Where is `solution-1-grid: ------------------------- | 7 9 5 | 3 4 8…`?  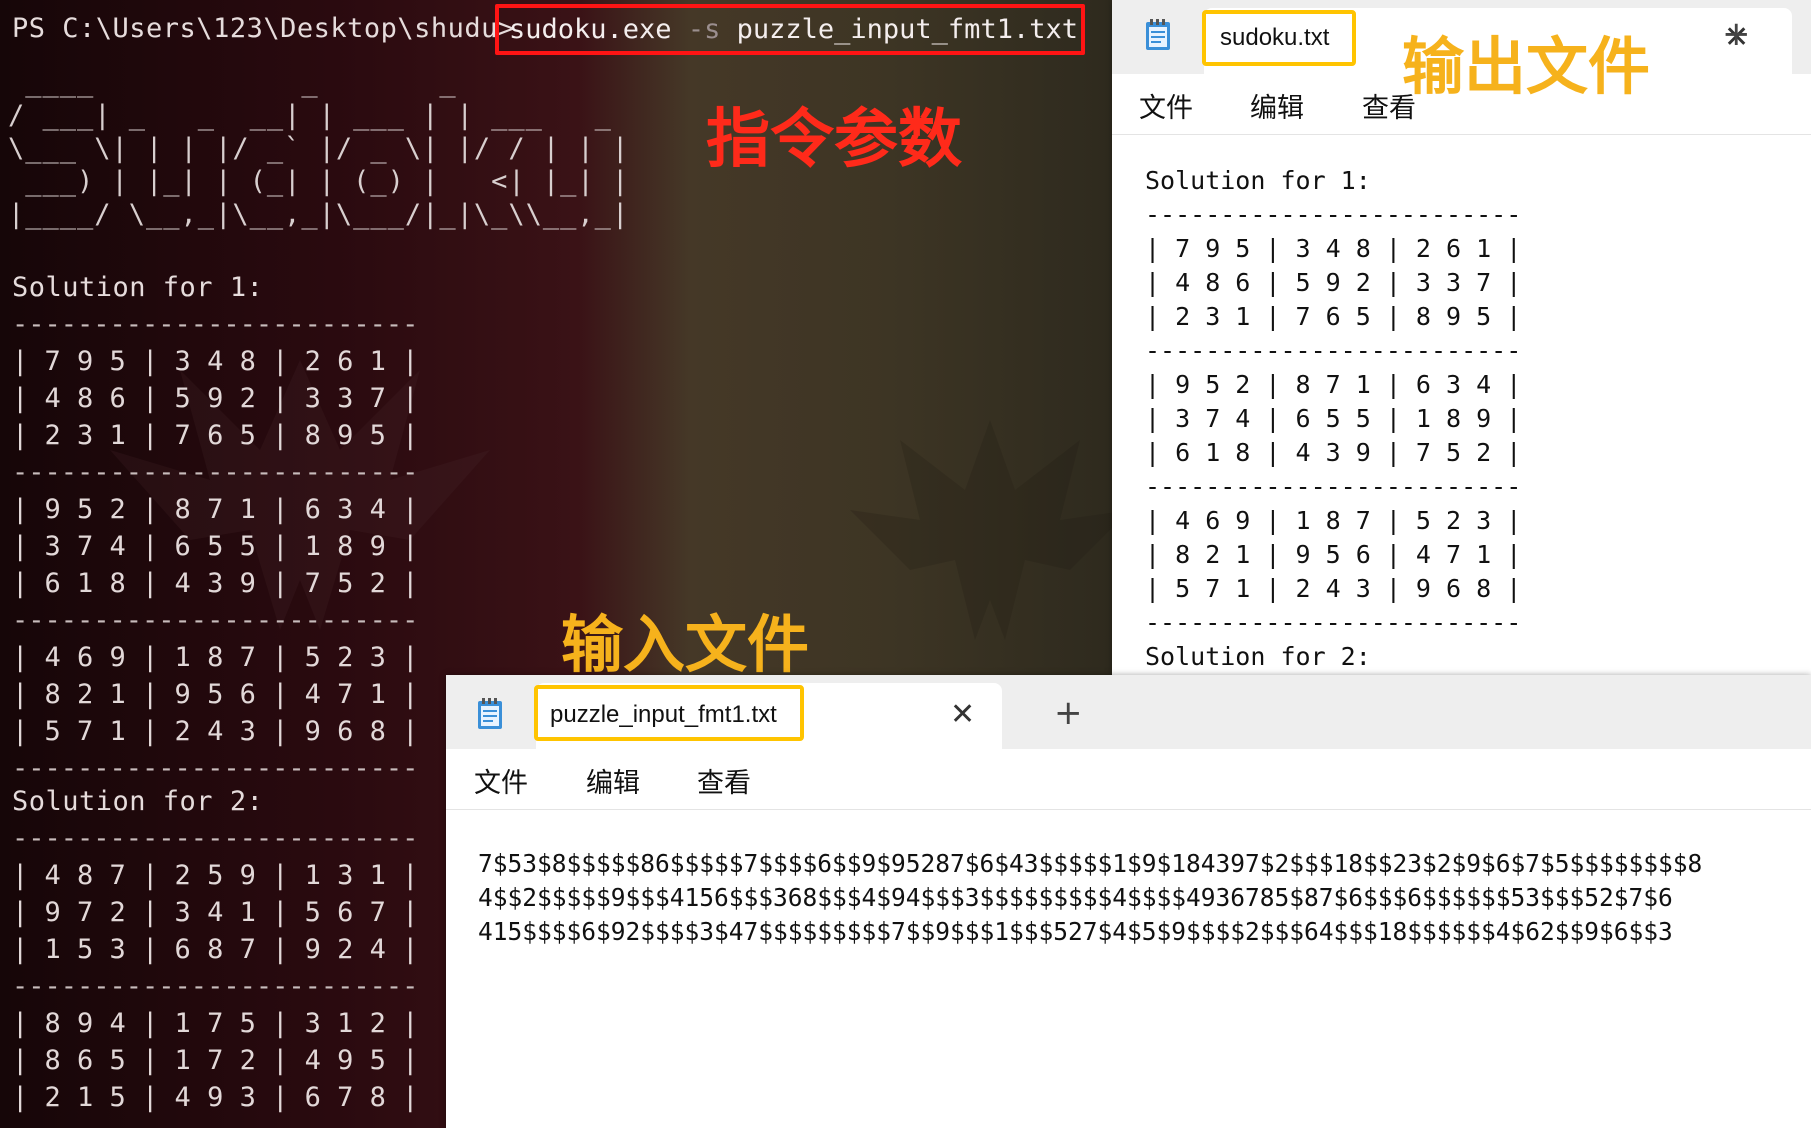
solution-1-grid: ------------------------- | 7 9 5 | 3 4 8… is located at coordinates (215, 546).